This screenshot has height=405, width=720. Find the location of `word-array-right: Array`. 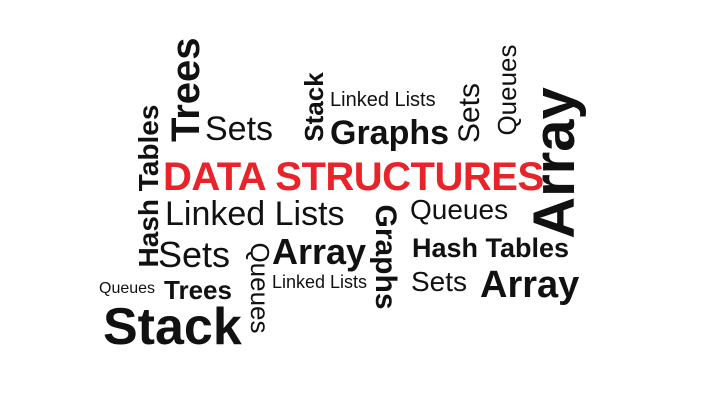

word-array-right: Array is located at coordinates (530, 285).